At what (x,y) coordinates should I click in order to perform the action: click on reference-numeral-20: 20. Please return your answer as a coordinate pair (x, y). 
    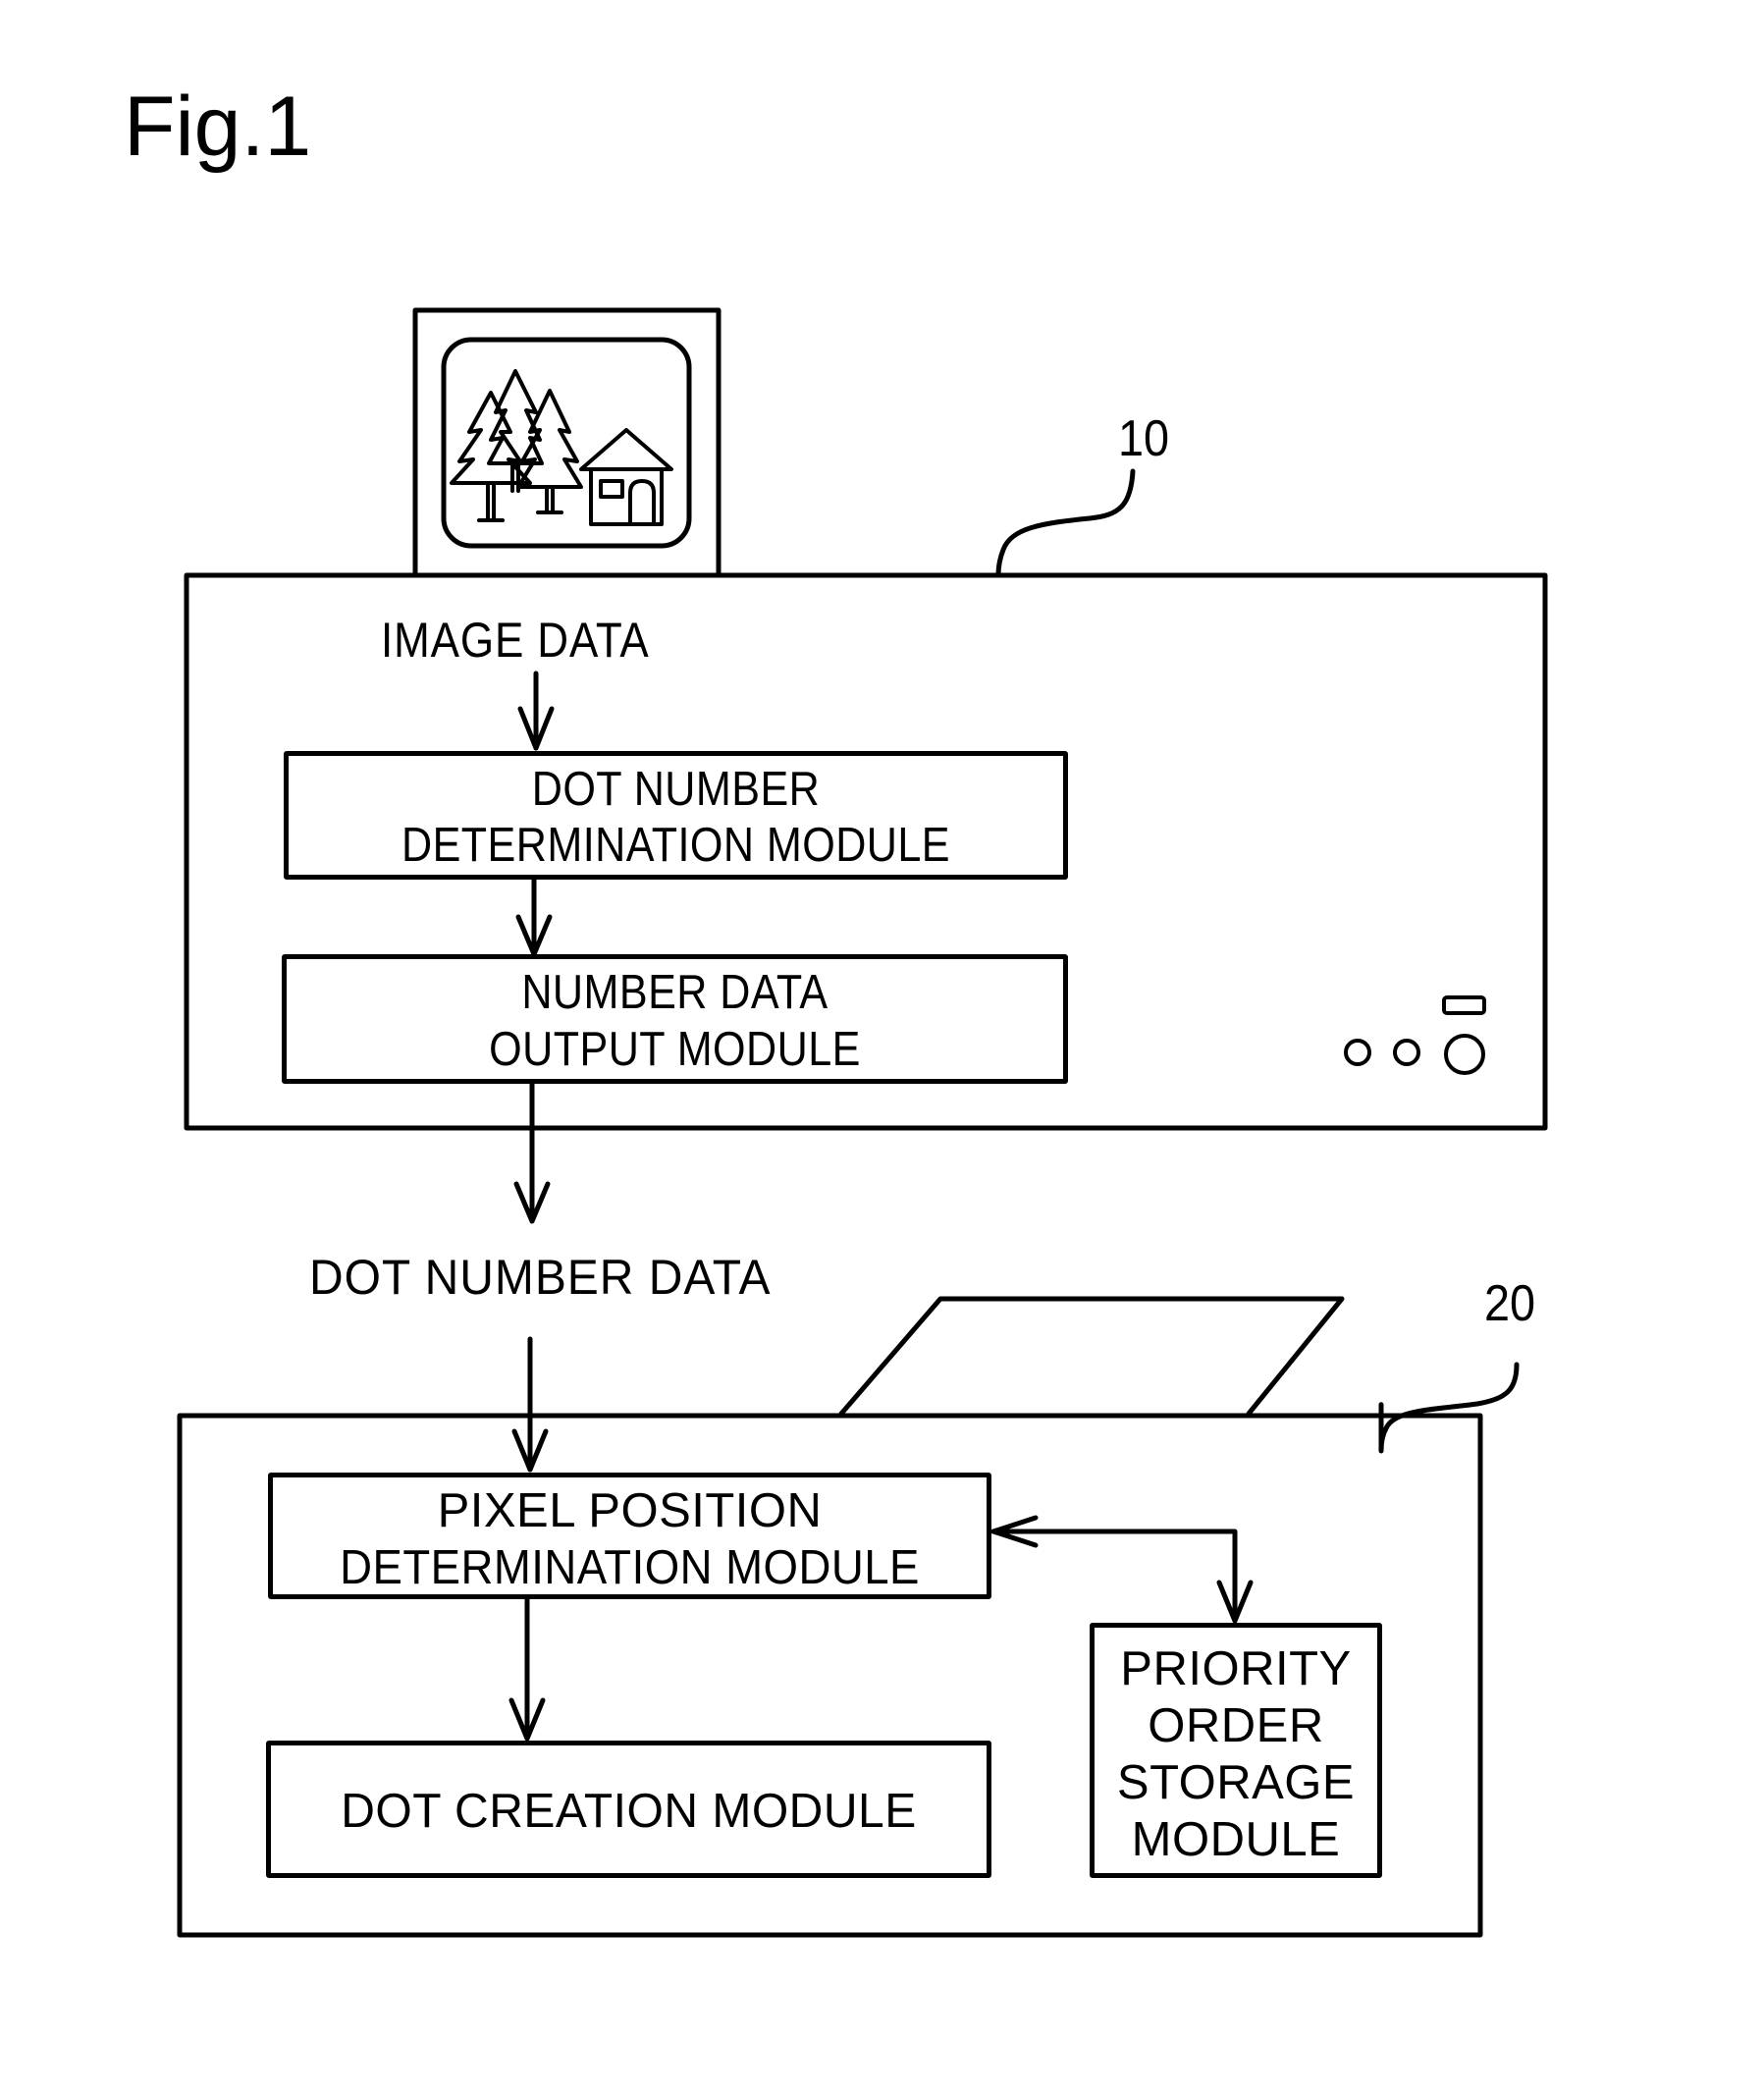
    Looking at the image, I should click on (1510, 1303).